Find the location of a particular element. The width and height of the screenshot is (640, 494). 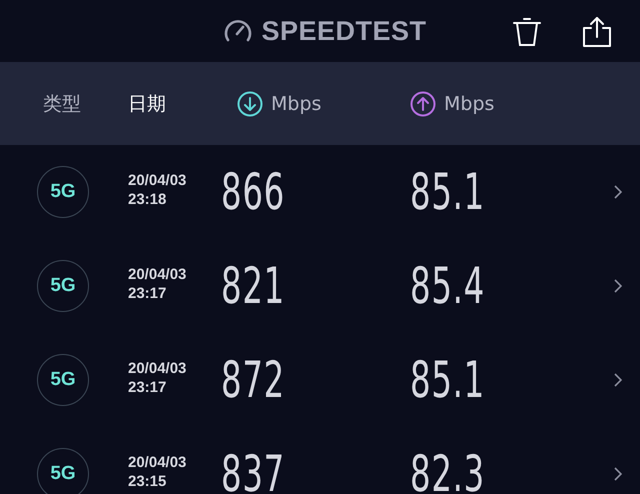

test-time: 23:18 is located at coordinates (148, 199).